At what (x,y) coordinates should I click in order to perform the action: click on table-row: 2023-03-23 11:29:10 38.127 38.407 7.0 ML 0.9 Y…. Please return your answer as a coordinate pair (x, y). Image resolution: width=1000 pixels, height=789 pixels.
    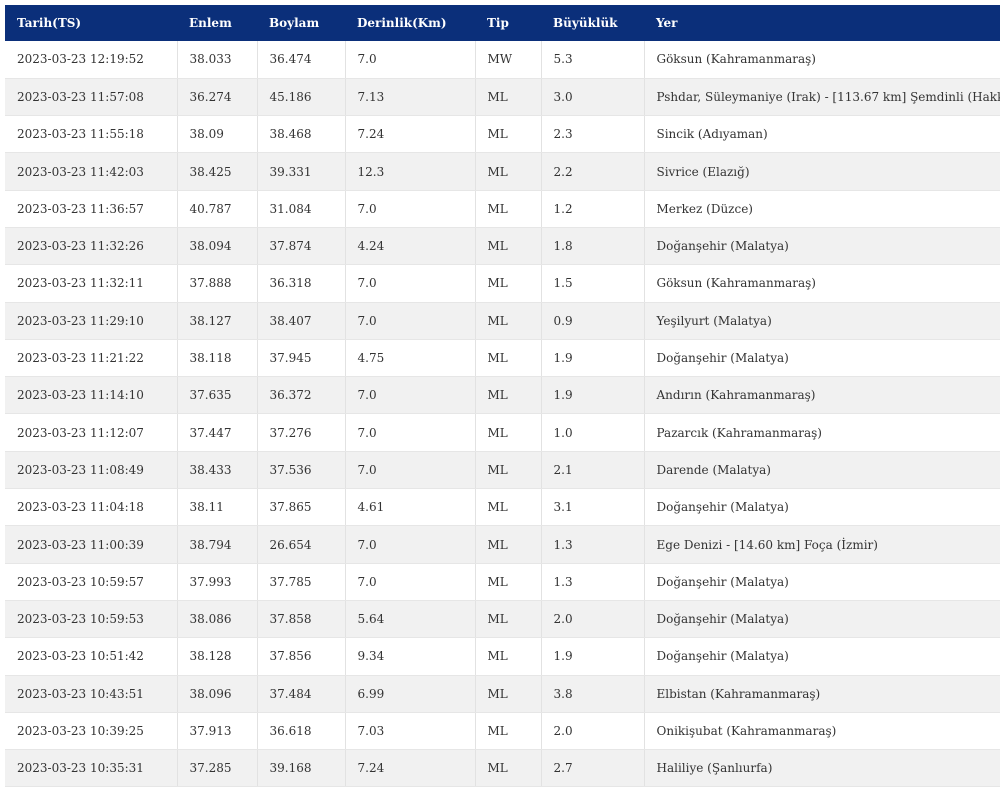
    Looking at the image, I should click on (502, 321).